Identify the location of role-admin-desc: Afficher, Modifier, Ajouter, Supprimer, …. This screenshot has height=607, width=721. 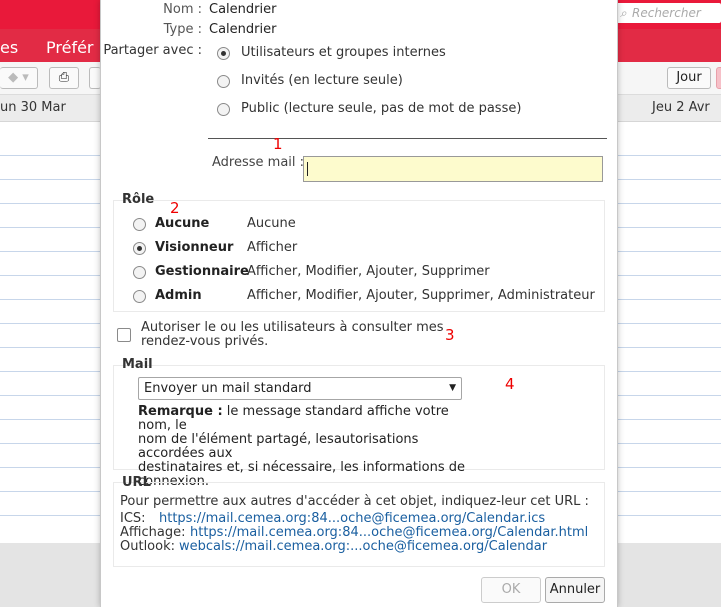
(421, 295).